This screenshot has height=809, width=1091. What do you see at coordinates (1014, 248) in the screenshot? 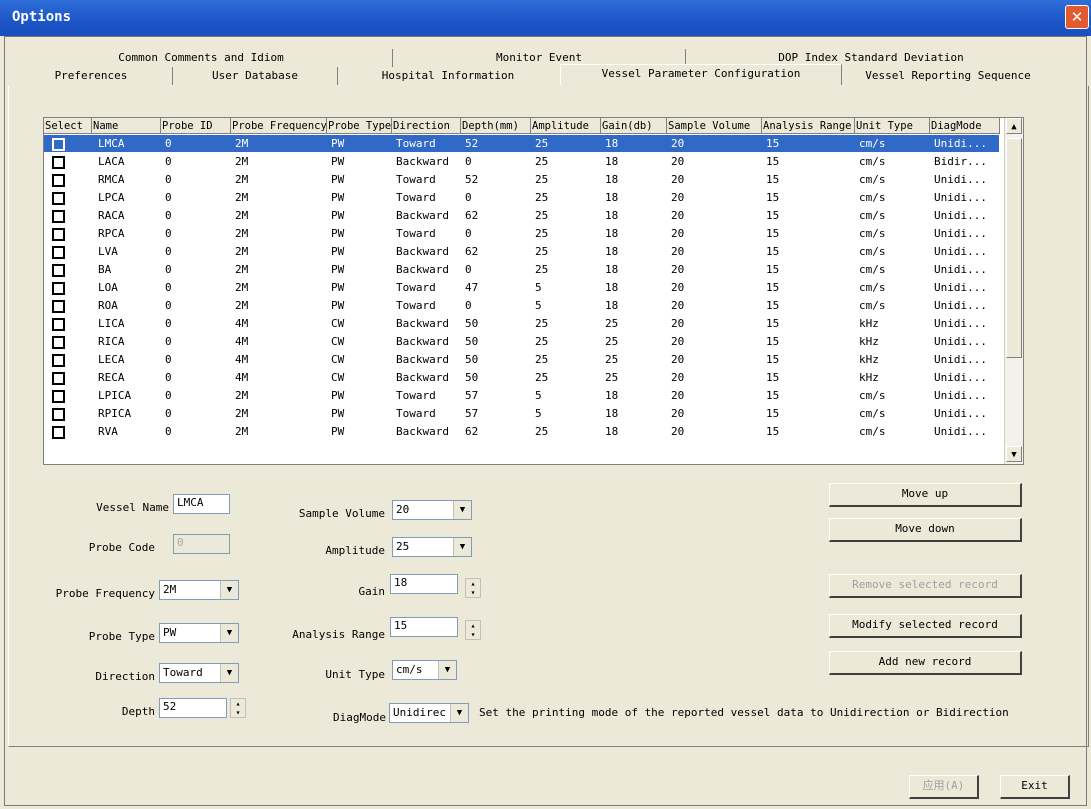
I see `scroll-thumb` at bounding box center [1014, 248].